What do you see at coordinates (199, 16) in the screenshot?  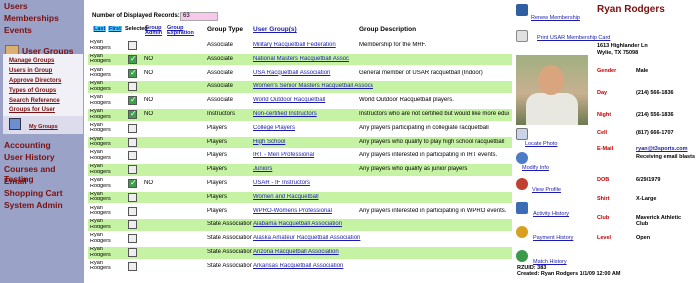 I see `records-count-field: 63` at bounding box center [199, 16].